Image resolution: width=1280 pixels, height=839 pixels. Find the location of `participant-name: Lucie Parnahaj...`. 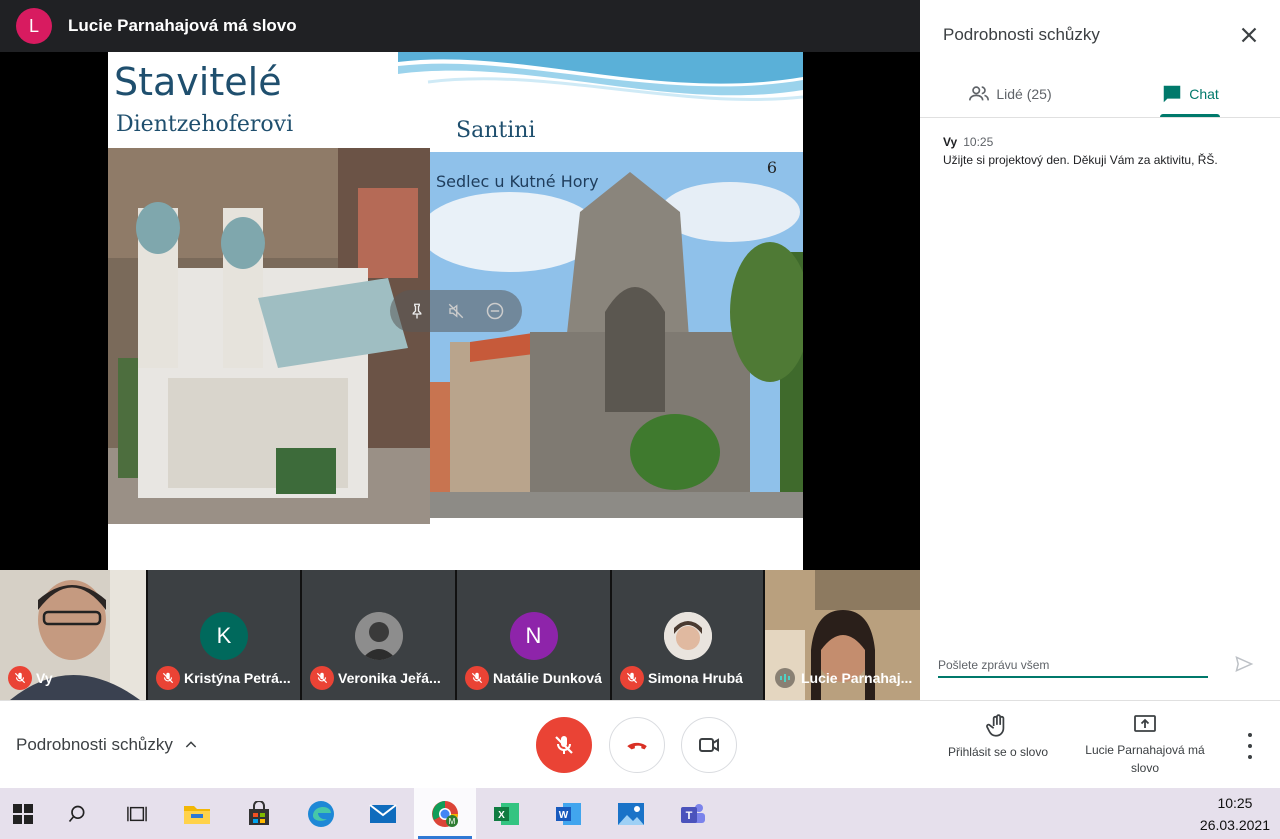

participant-name: Lucie Parnahaj... is located at coordinates (857, 678).